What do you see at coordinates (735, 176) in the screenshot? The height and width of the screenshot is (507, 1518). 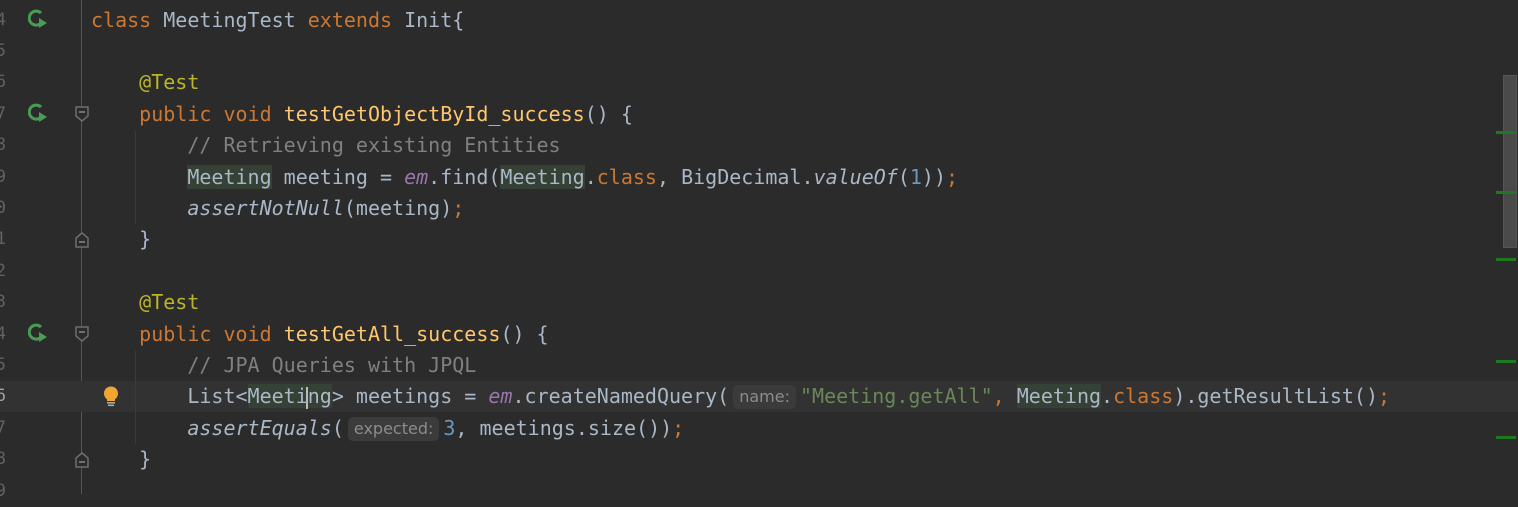 I see `code-token: , BigDecimal.` at bounding box center [735, 176].